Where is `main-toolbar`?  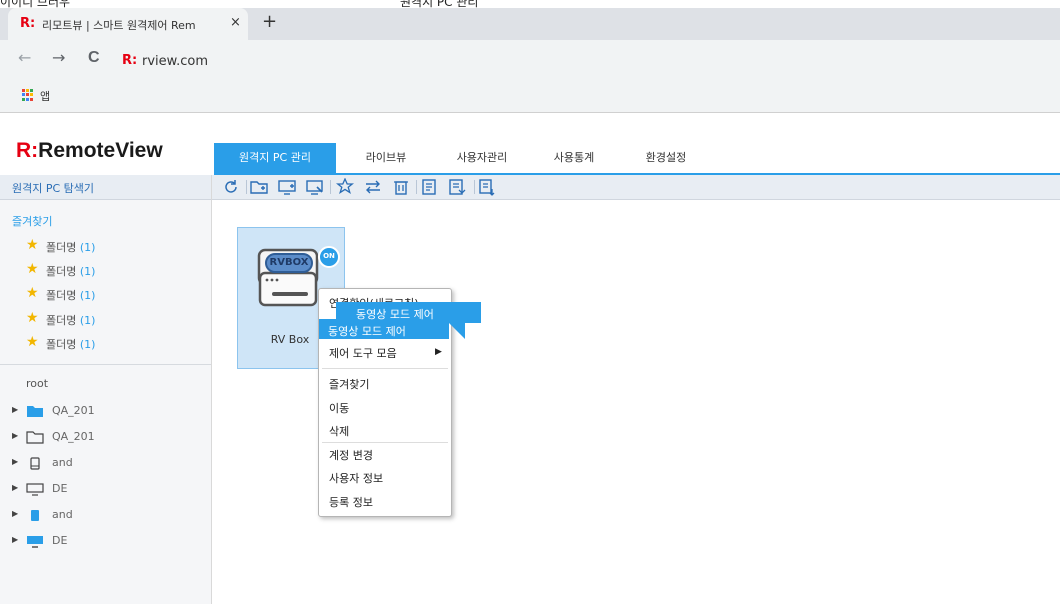 main-toolbar is located at coordinates (636, 187).